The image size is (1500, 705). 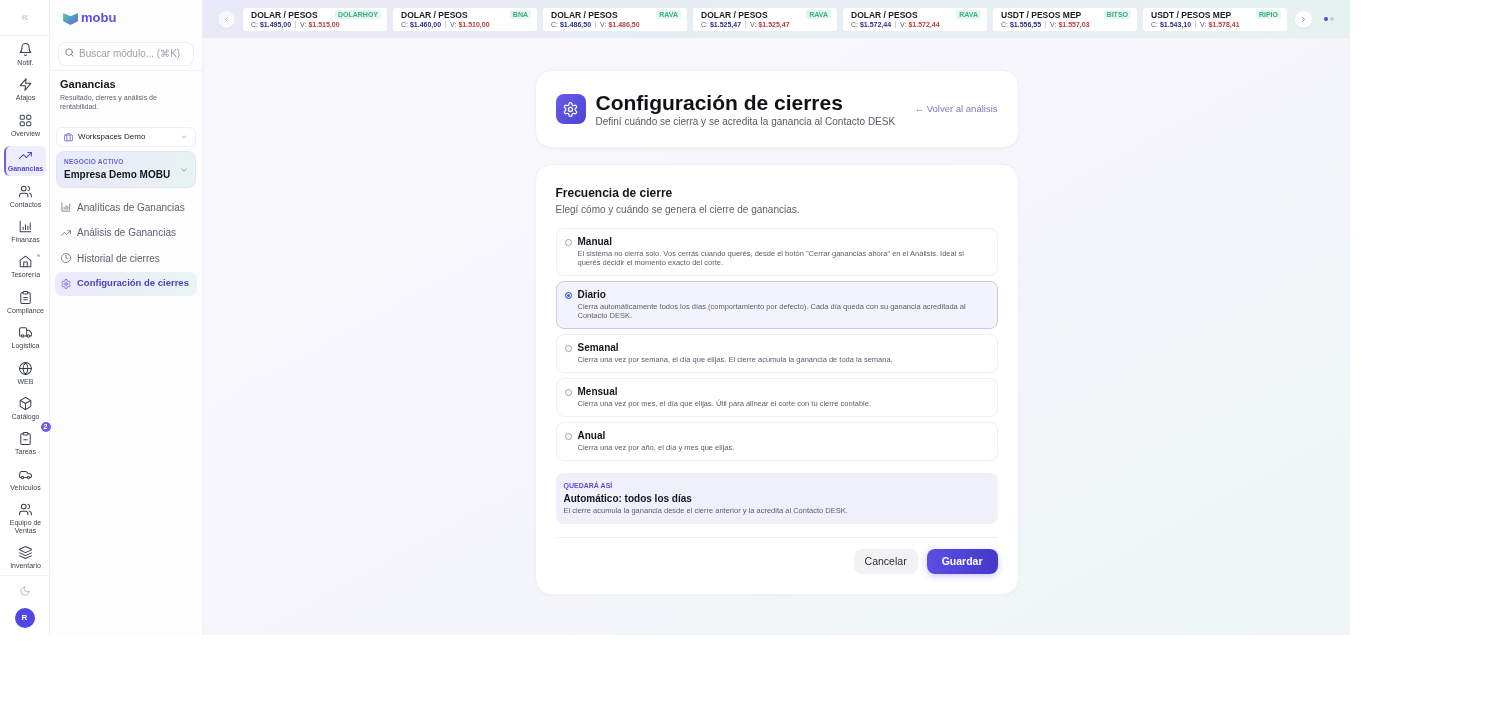 I want to click on lightning-icon, so click(x=25, y=85).